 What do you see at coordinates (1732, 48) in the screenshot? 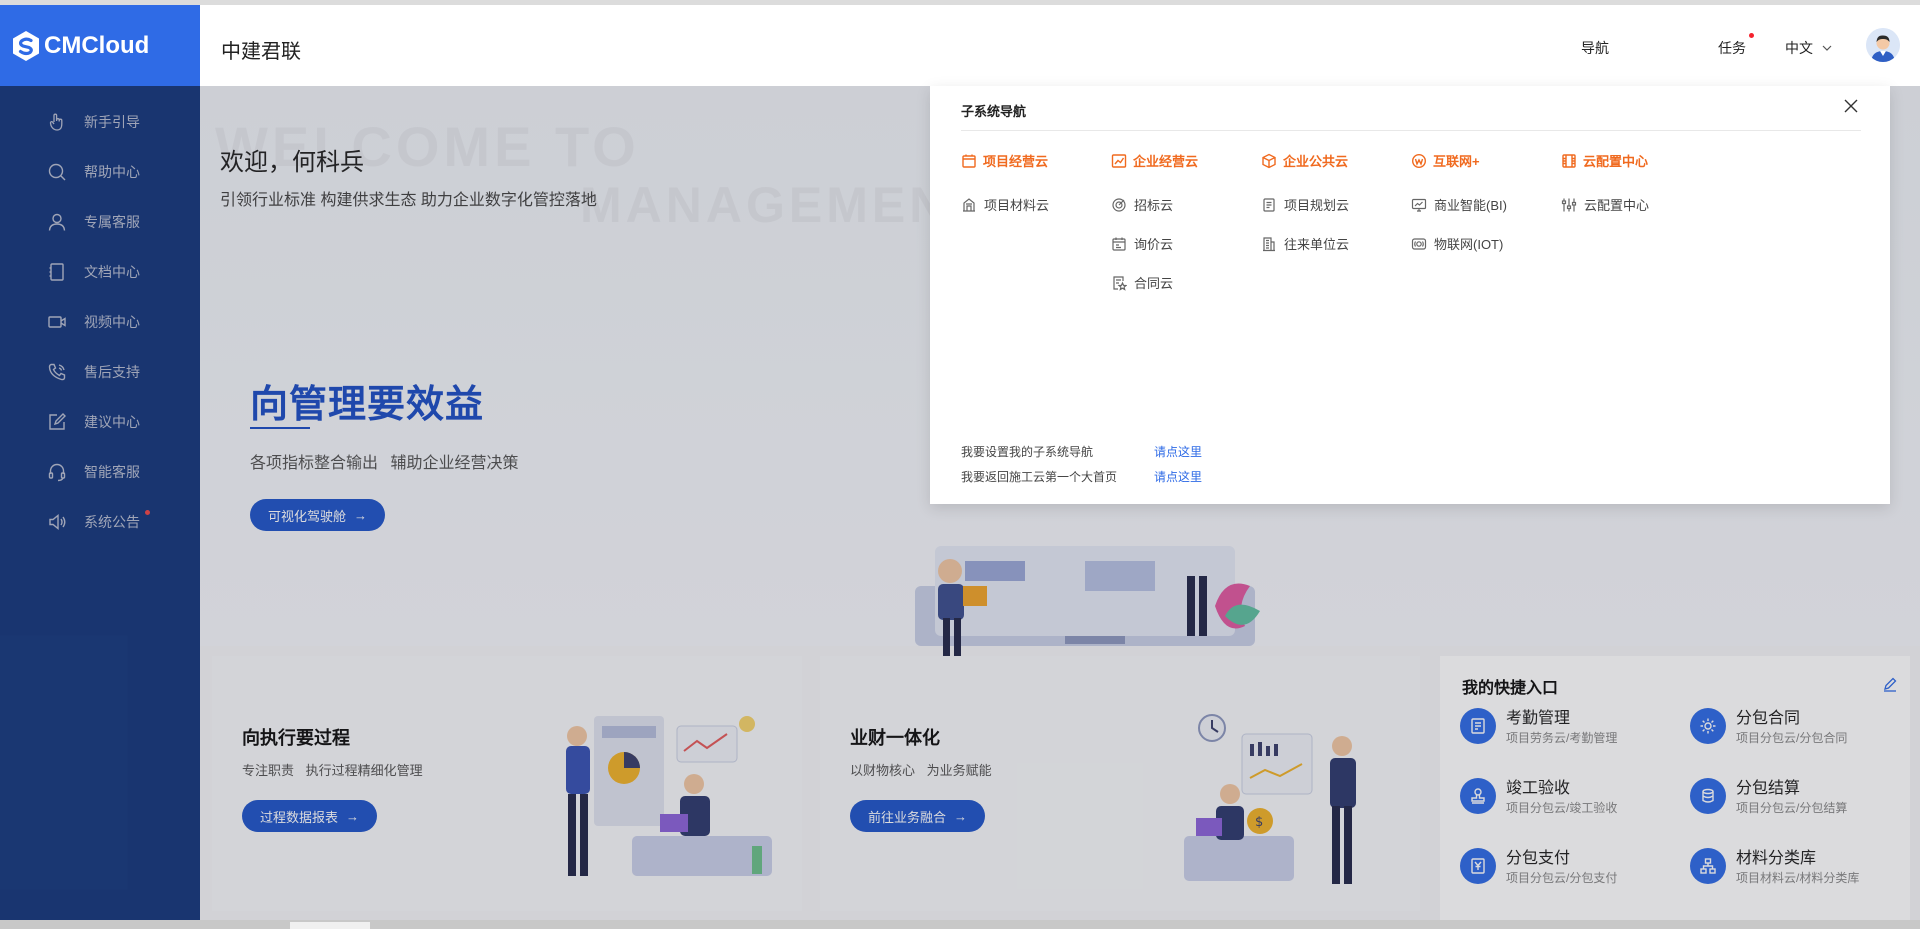
I see `header-task-link: 任务` at bounding box center [1732, 48].